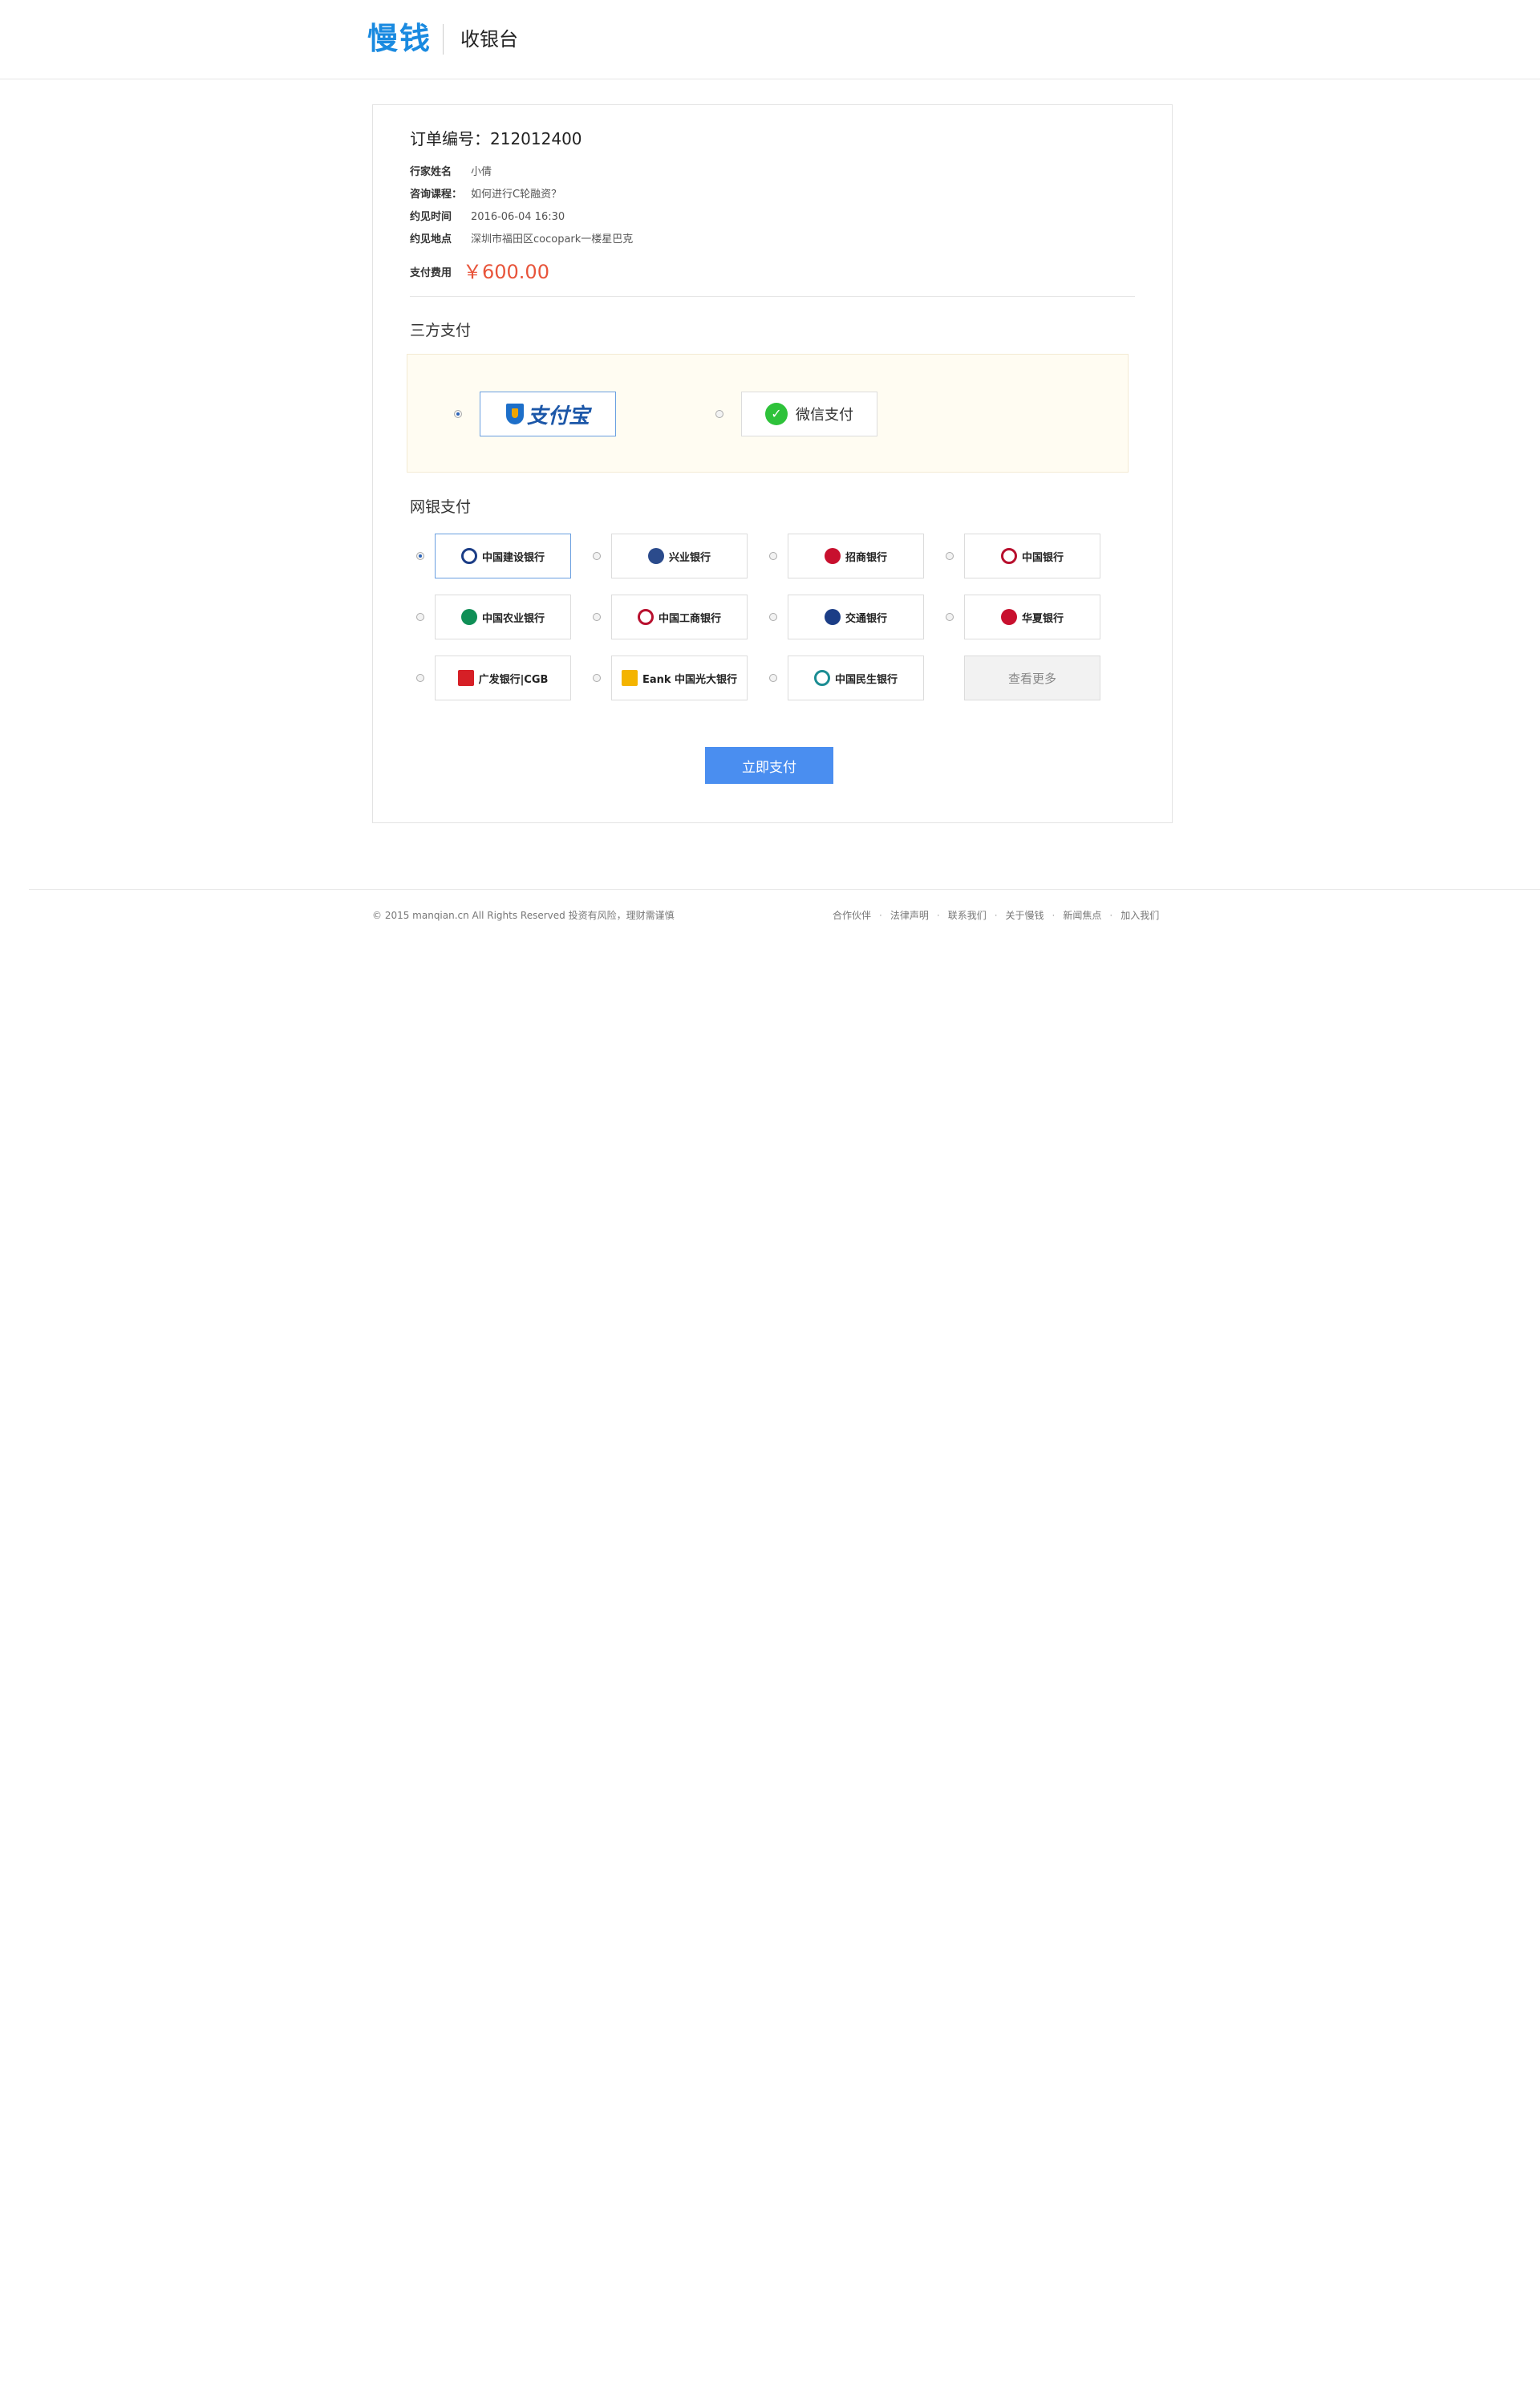  What do you see at coordinates (773, 678) in the screenshot?
I see `radio-cmbc` at bounding box center [773, 678].